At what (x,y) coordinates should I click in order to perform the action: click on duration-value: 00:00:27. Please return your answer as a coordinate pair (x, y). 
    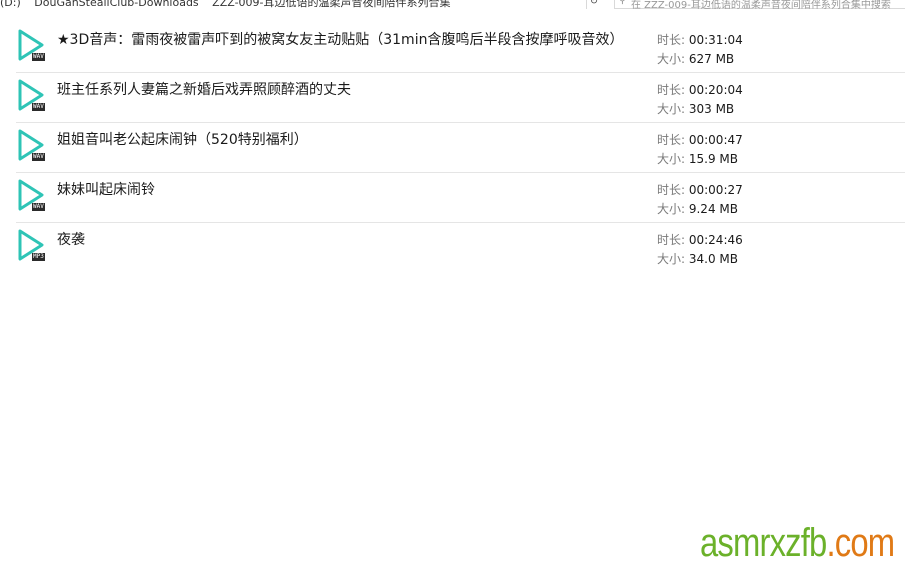
    Looking at the image, I should click on (715, 190).